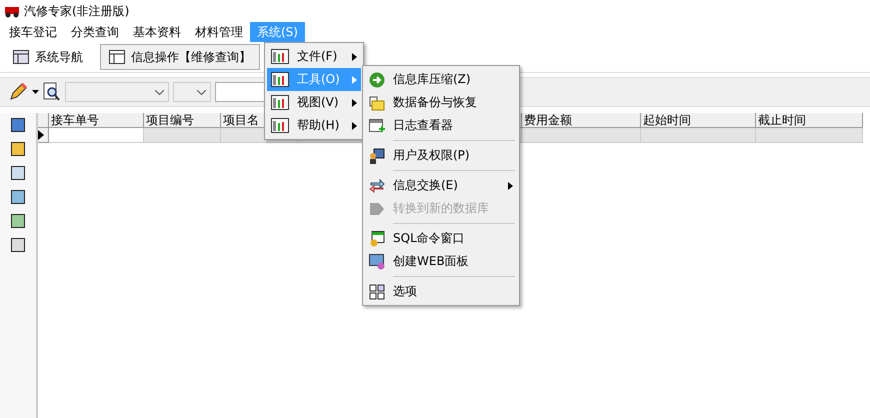 The width and height of the screenshot is (870, 418). What do you see at coordinates (96, 120) in the screenshot?
I see `column-header: 接车单号` at bounding box center [96, 120].